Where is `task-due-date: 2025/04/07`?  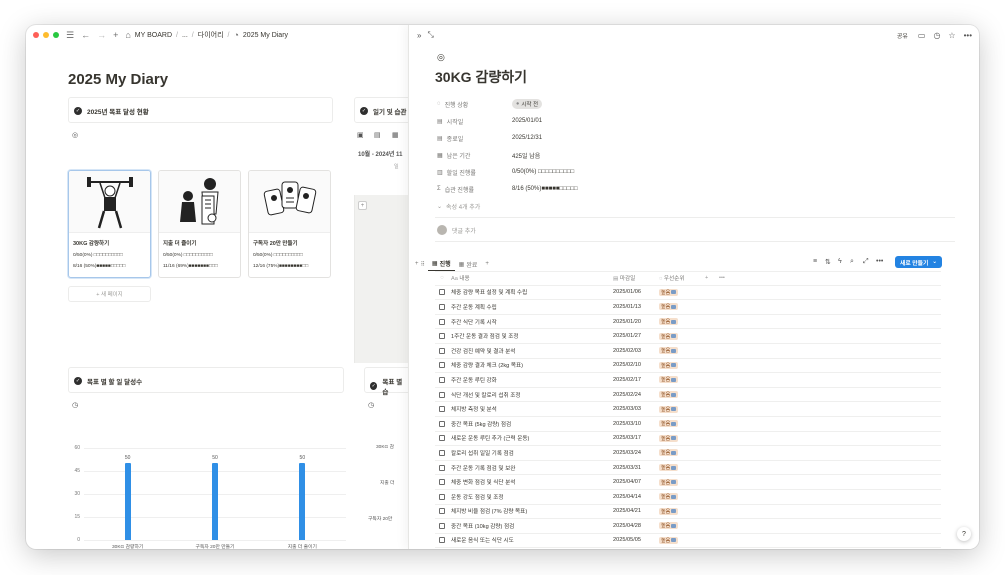 task-due-date: 2025/04/07 is located at coordinates (634, 482).